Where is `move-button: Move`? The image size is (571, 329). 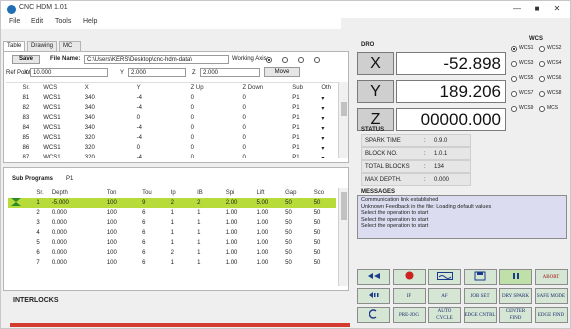
move-button: Move is located at coordinates (282, 72).